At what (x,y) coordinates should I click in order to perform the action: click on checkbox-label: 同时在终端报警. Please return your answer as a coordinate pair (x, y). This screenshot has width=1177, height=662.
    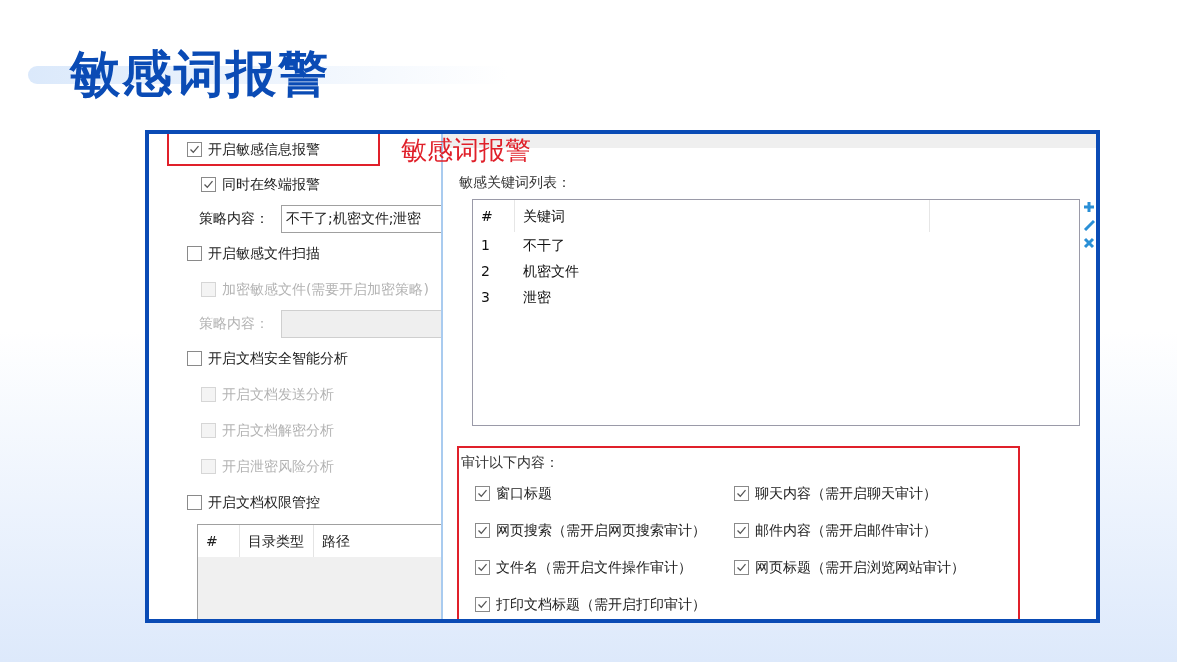
    Looking at the image, I should click on (271, 184).